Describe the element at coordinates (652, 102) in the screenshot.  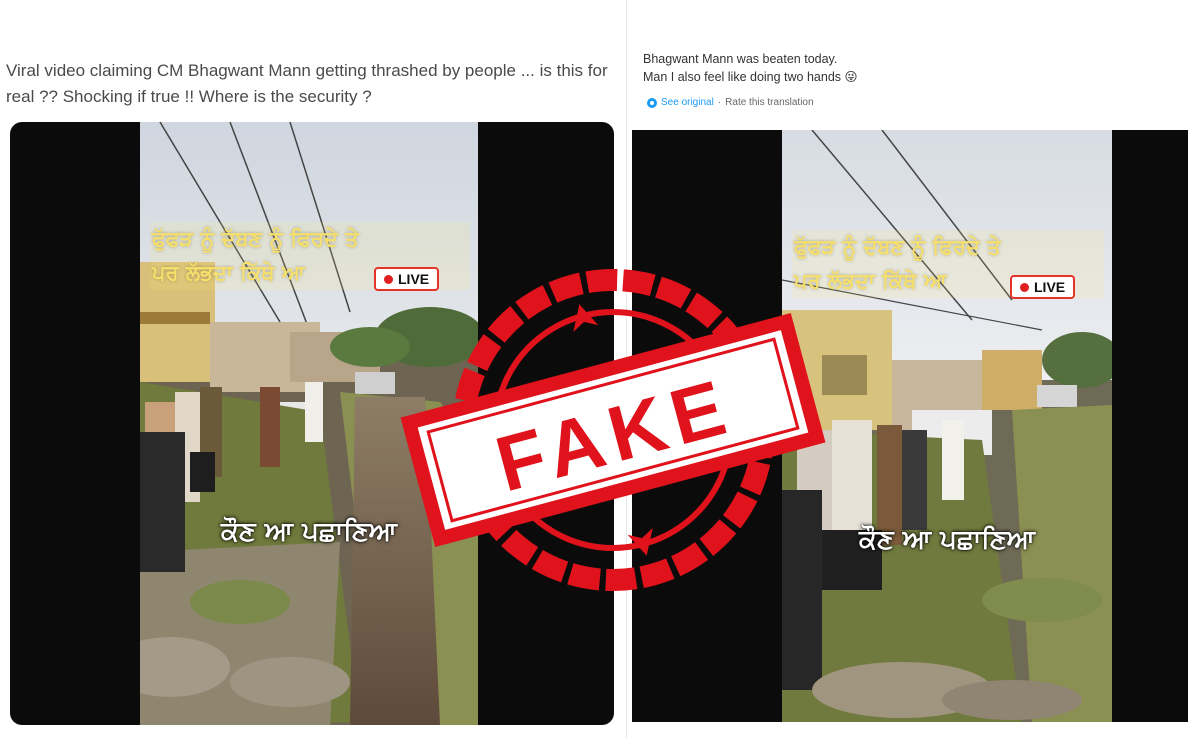
I see `translate-icon` at that location.